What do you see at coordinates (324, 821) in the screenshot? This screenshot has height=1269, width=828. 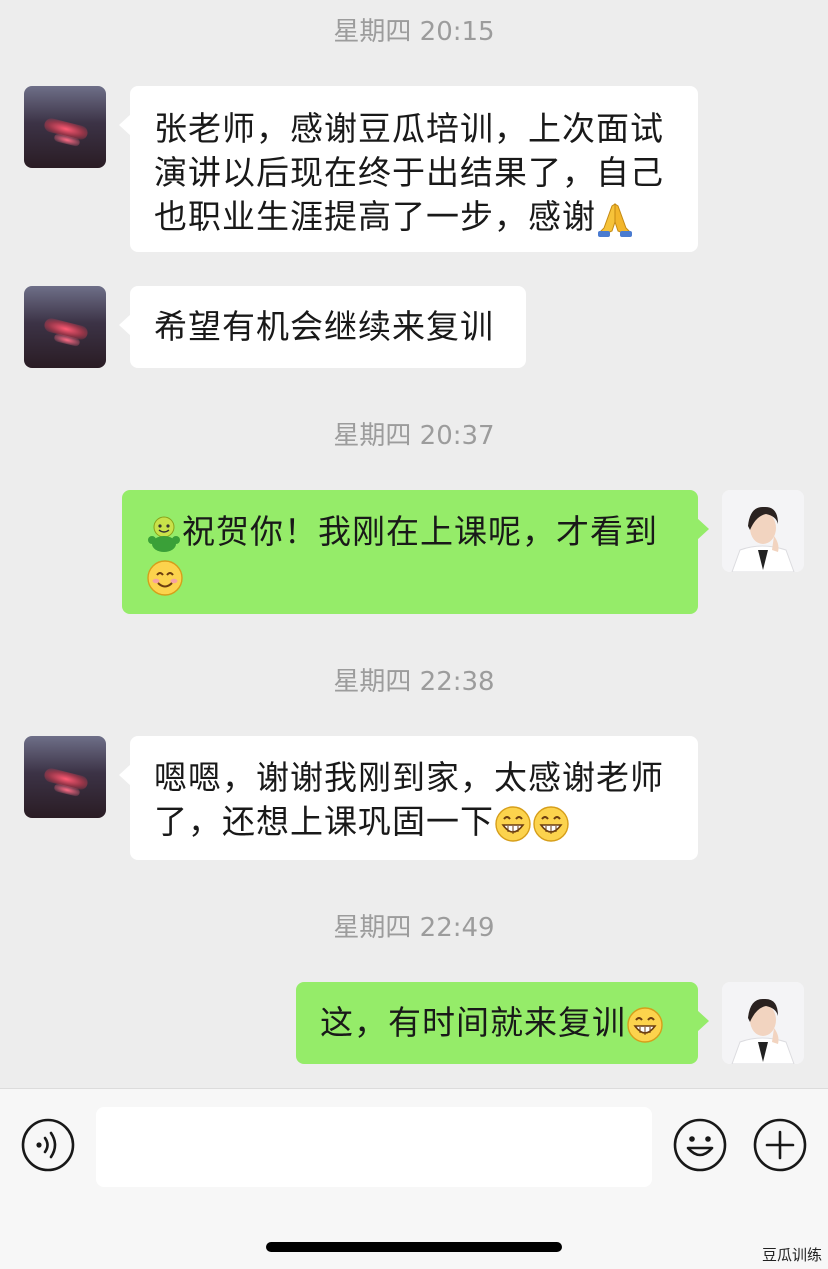 I see `message-text: 了，还想上课巩固一下` at bounding box center [324, 821].